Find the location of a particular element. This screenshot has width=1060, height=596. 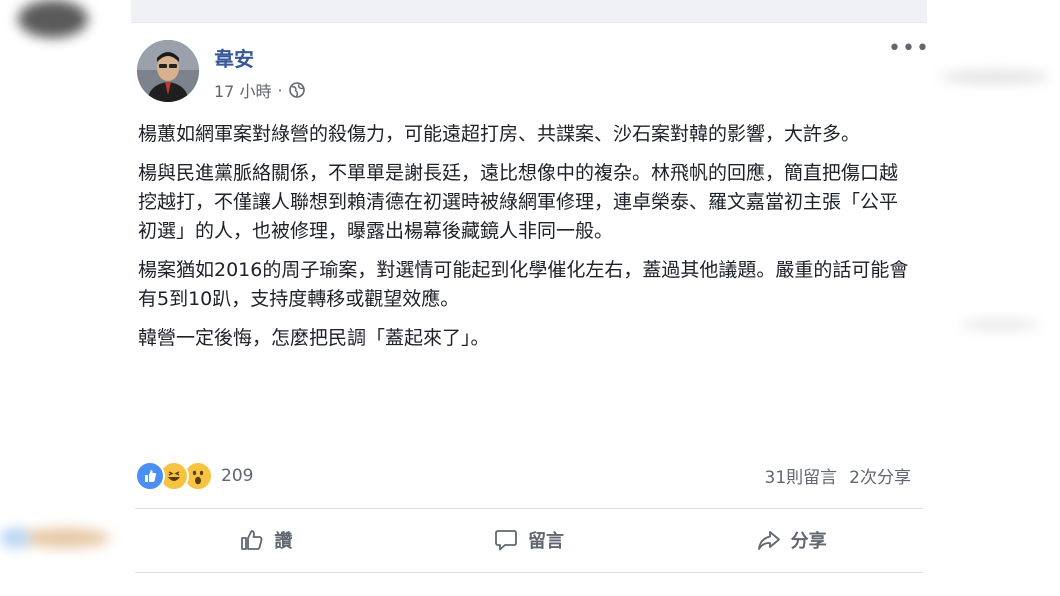

comment-count: 31則留言 is located at coordinates (801, 475).